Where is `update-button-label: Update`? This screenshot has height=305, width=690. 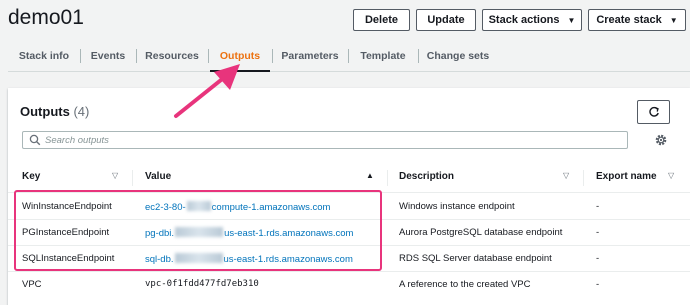
update-button-label: Update is located at coordinates (446, 20).